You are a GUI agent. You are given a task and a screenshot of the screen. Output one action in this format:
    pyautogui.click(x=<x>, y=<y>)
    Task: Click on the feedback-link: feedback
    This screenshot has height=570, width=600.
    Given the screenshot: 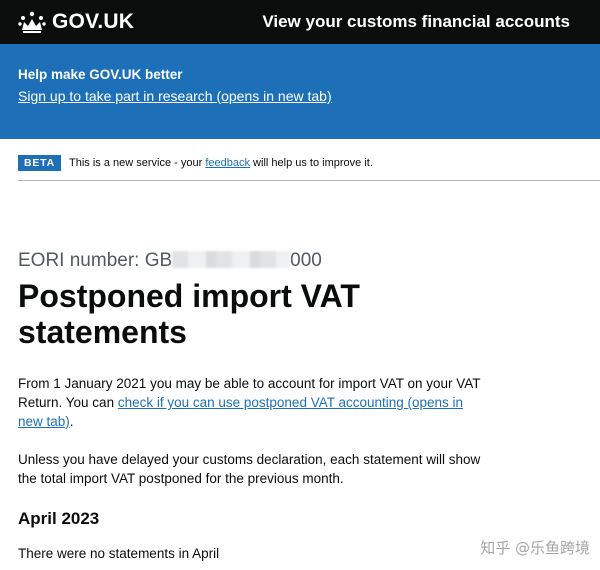 What is the action you would take?
    pyautogui.click(x=227, y=163)
    